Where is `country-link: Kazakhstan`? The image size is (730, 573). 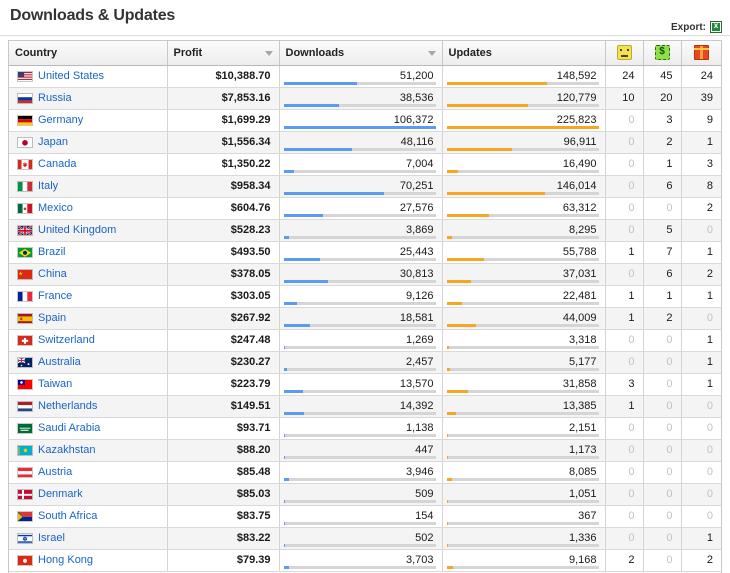 country-link: Kazakhstan is located at coordinates (66, 450).